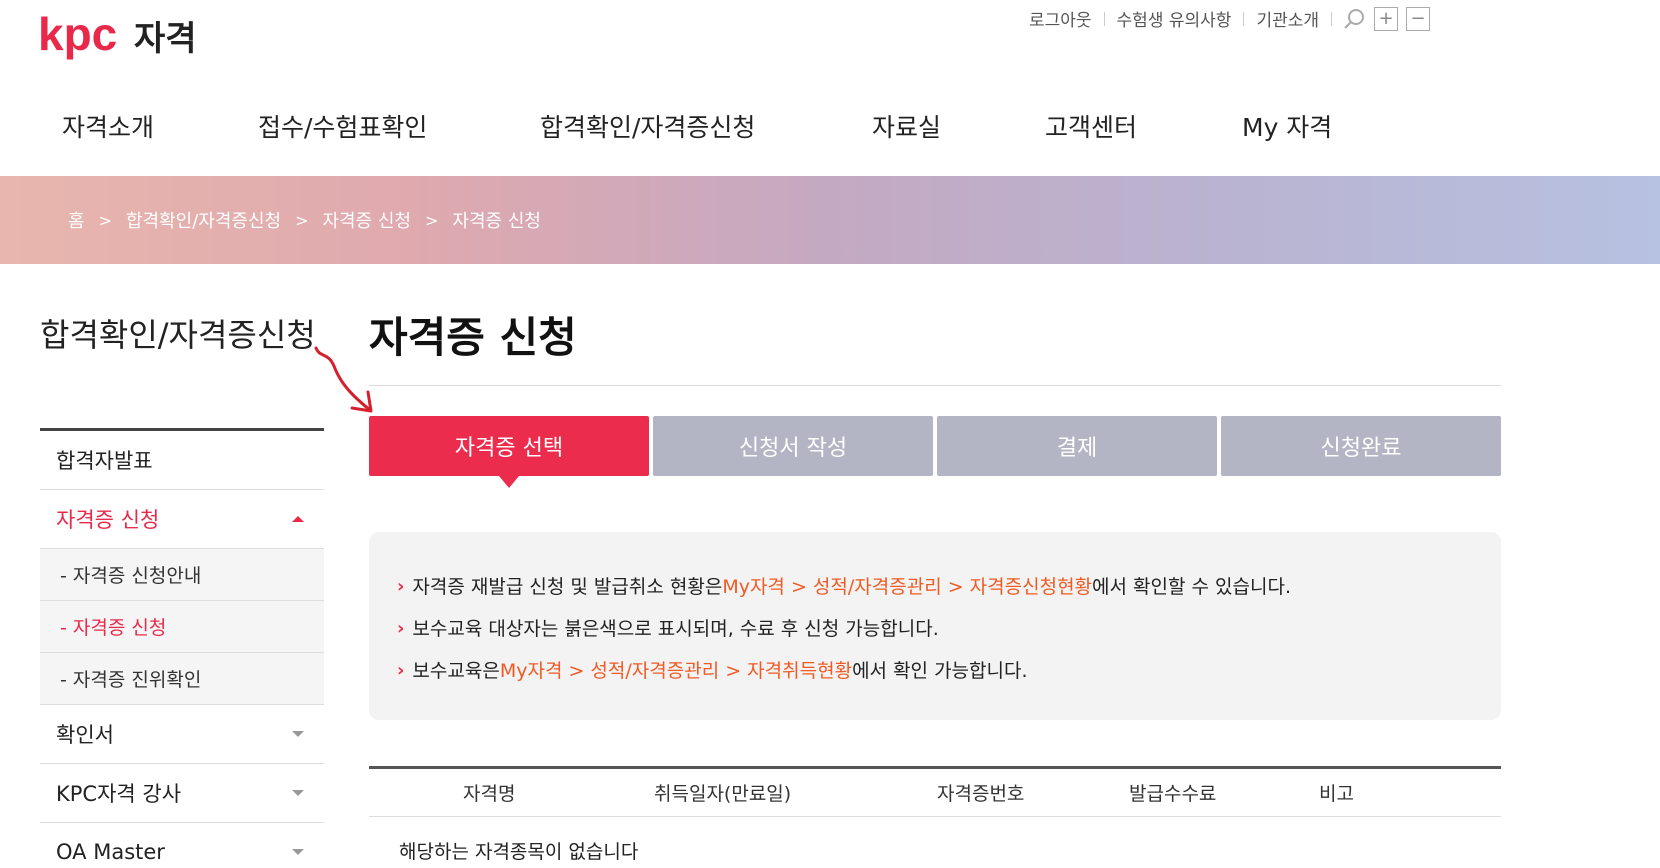 The width and height of the screenshot is (1660, 868). What do you see at coordinates (567, 587) in the screenshot?
I see `notice-text: 자격증 재발급 신청 및 발급취소 현황은` at bounding box center [567, 587].